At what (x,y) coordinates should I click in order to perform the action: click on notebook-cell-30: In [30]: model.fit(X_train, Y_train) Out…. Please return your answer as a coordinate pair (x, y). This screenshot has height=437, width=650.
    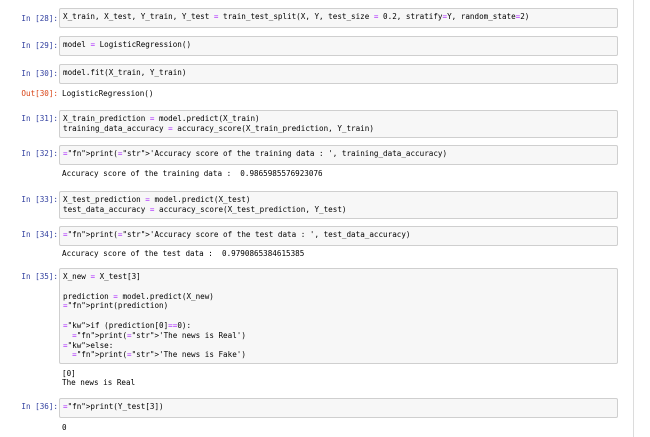
    Looking at the image, I should click on (316, 84).